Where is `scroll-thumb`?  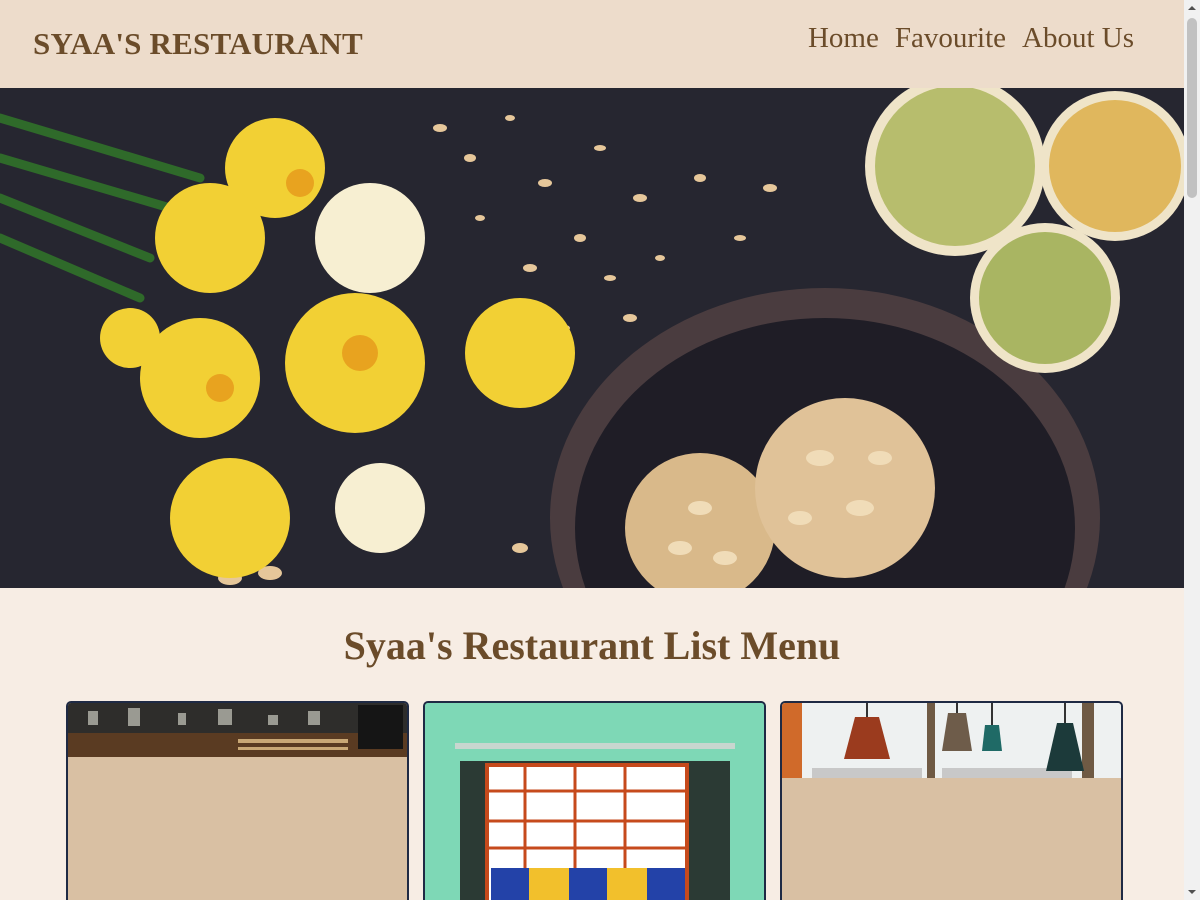
scroll-thumb is located at coordinates (1192, 108).